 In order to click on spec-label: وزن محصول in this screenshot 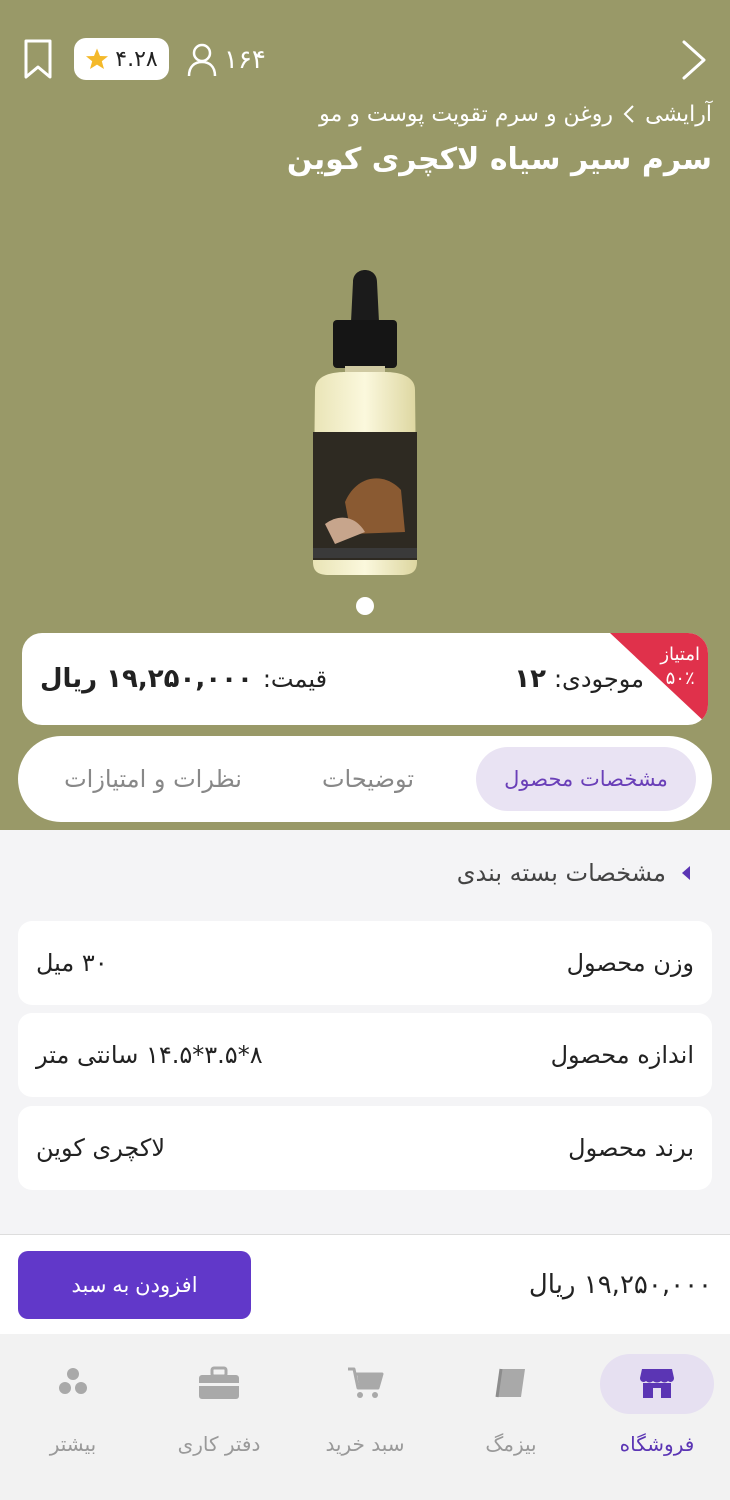, I will do `click(630, 963)`.